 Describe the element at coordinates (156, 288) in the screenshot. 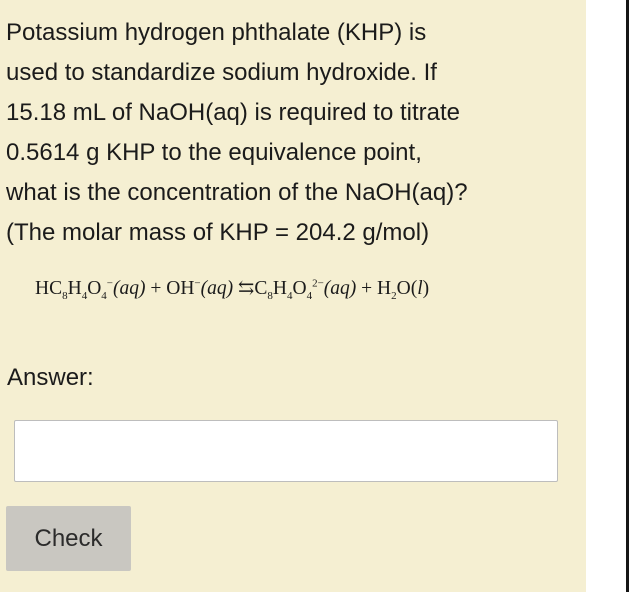

I see `eq-plus-1: +` at that location.